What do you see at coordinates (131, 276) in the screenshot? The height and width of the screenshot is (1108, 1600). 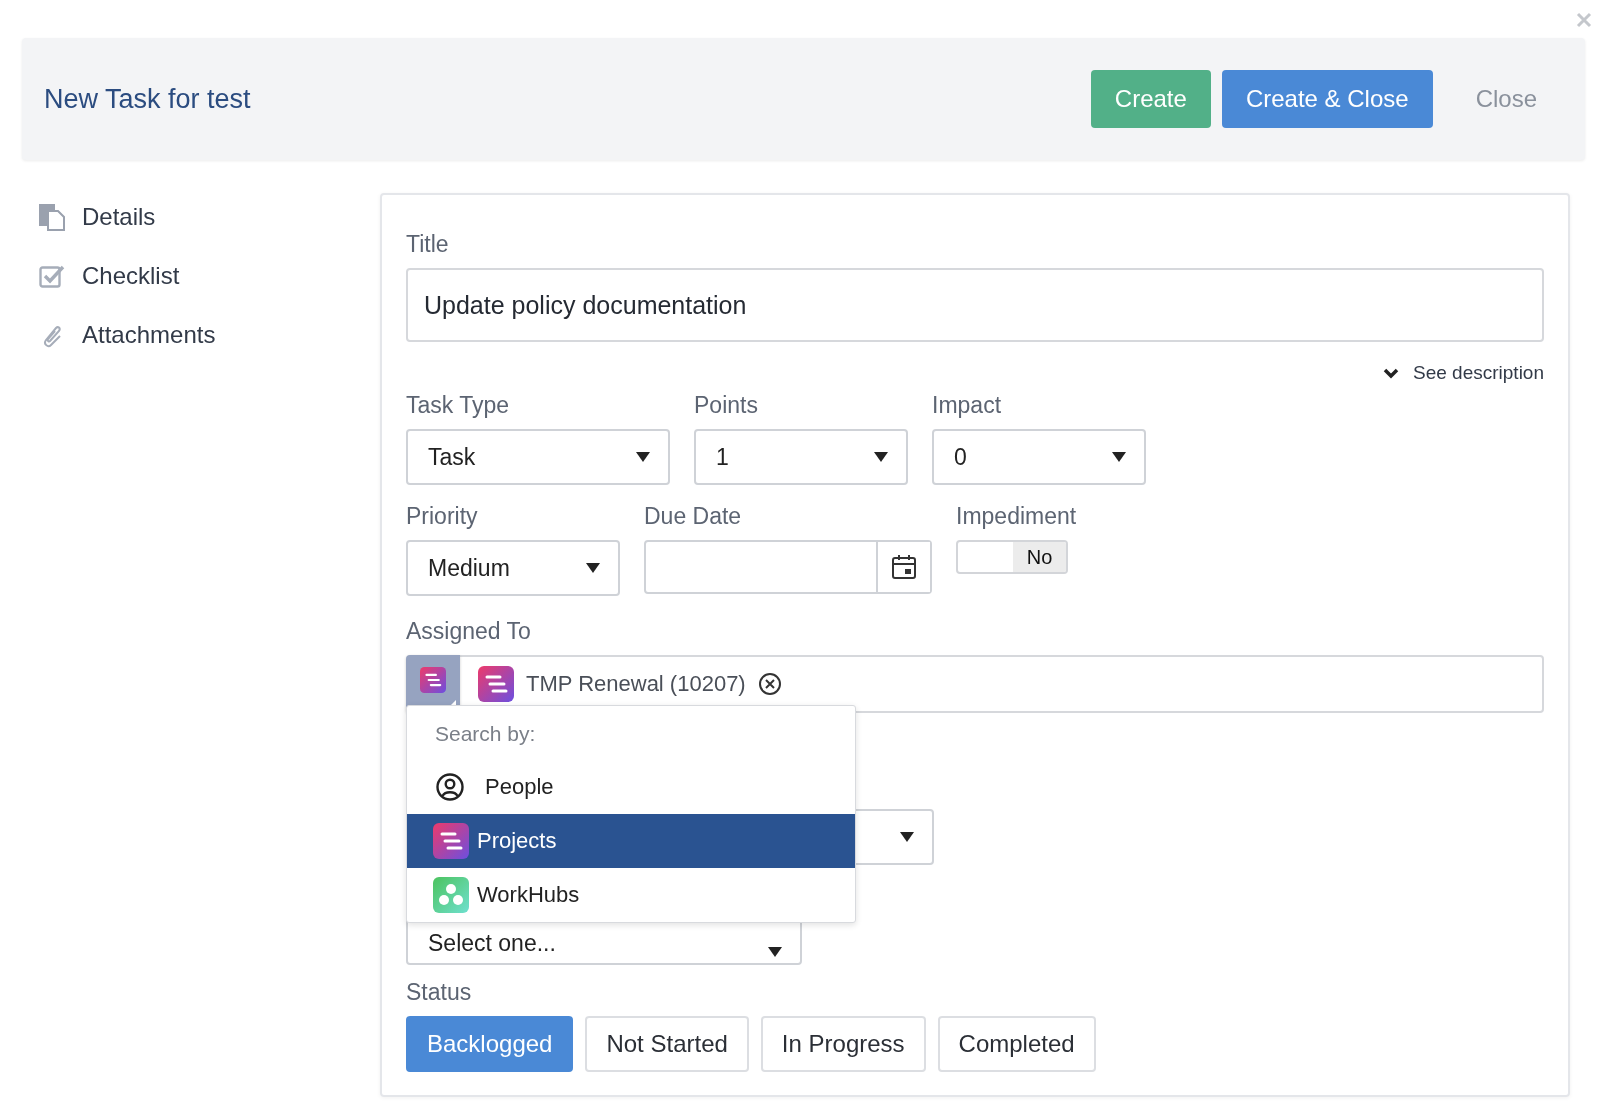 I see `sidebar-item: Checklist` at bounding box center [131, 276].